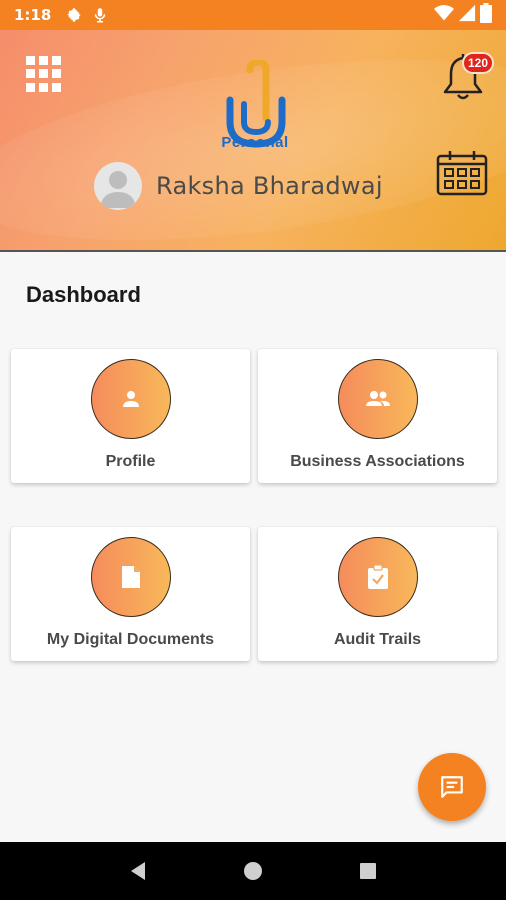 This screenshot has width=506, height=900. I want to click on status-right-icons, so click(463, 15).